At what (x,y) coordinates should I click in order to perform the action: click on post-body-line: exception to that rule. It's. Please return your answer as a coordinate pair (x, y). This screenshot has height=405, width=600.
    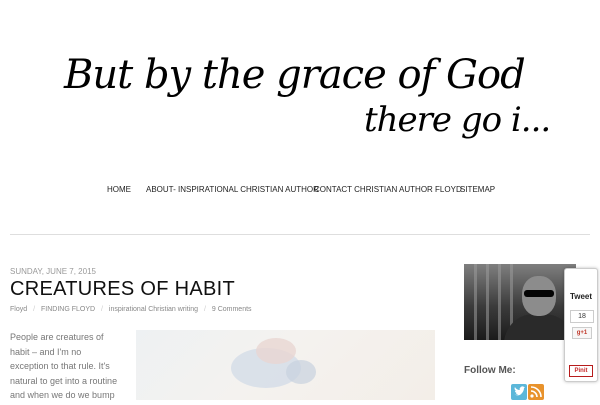
    Looking at the image, I should click on (60, 366).